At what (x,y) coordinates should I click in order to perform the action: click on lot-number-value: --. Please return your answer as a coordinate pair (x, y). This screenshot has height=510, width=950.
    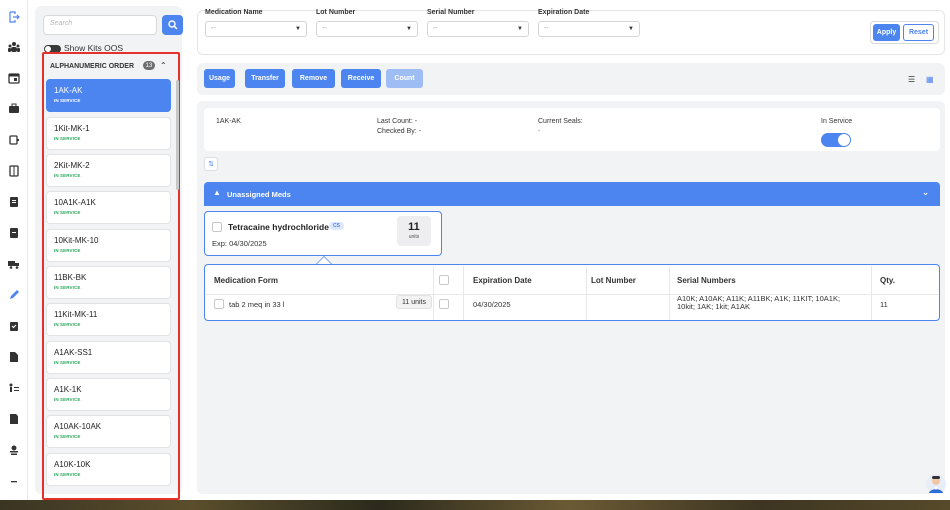
    Looking at the image, I should click on (324, 28).